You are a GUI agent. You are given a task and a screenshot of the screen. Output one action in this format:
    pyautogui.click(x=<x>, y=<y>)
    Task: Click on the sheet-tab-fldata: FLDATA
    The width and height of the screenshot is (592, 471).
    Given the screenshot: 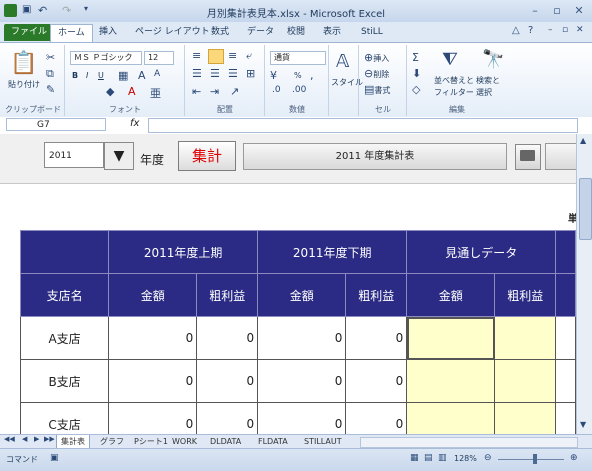 What is the action you would take?
    pyautogui.click(x=273, y=441)
    